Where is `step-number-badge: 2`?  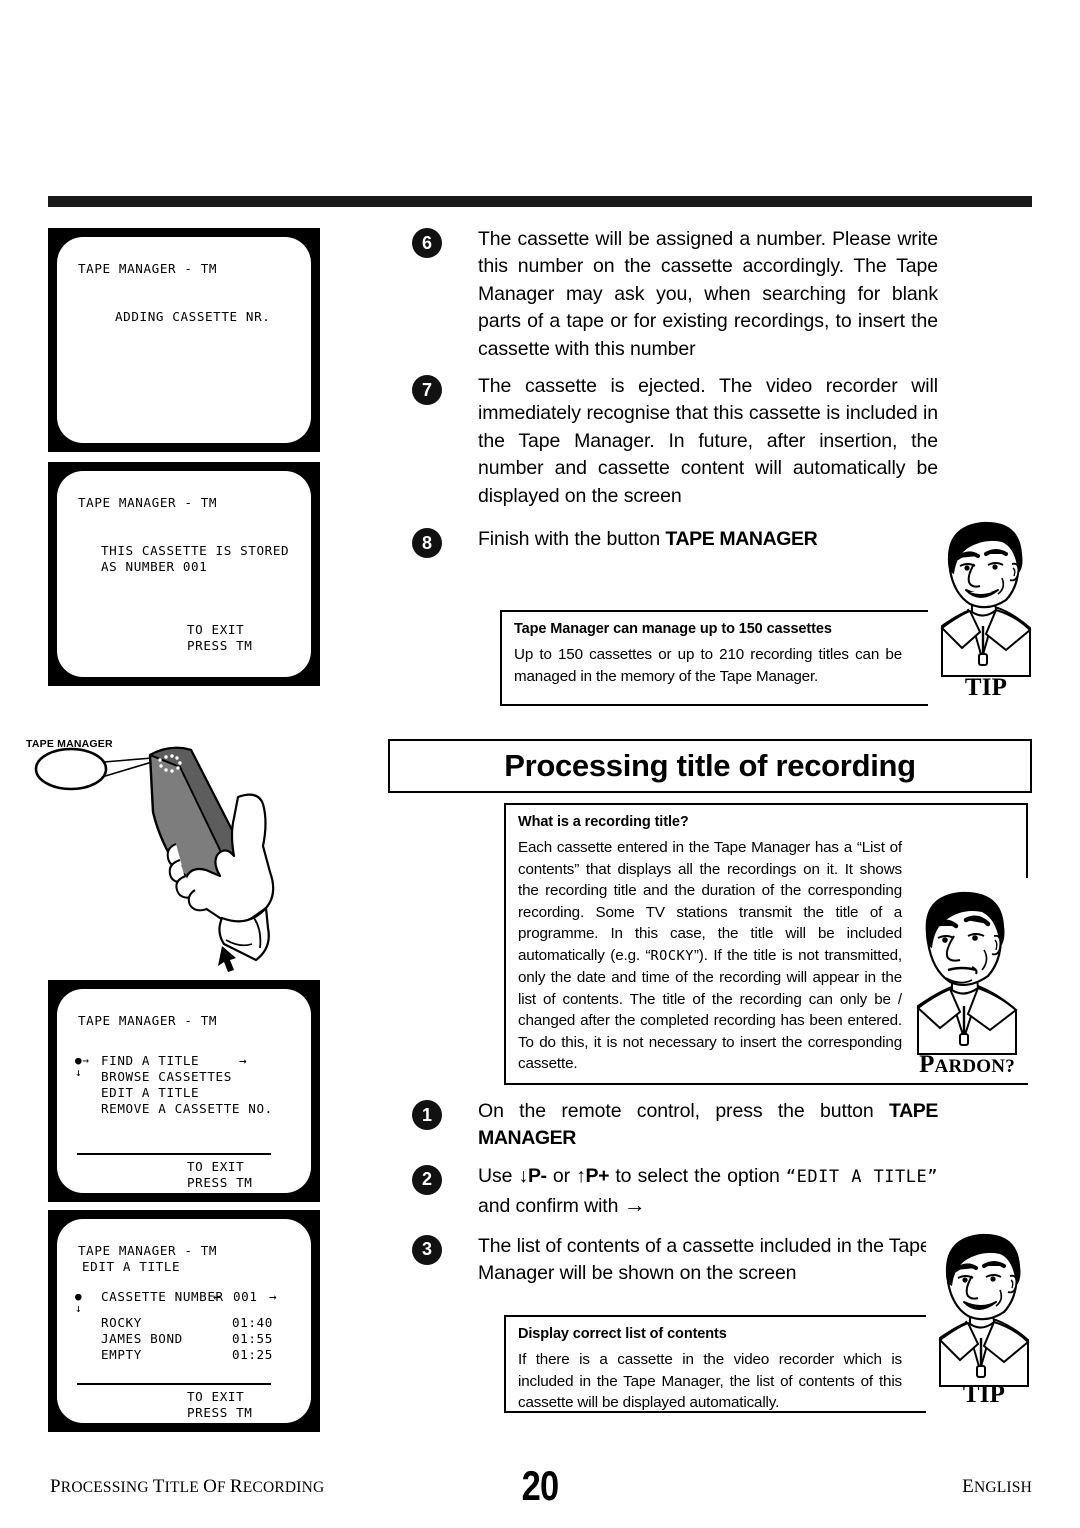 step-number-badge: 2 is located at coordinates (427, 1179).